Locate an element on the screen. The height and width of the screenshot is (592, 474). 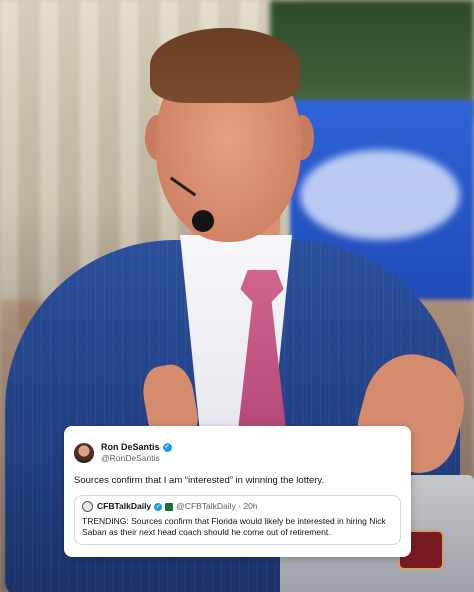
quoted-author-name: CFBTalkDaily is located at coordinates (124, 506).